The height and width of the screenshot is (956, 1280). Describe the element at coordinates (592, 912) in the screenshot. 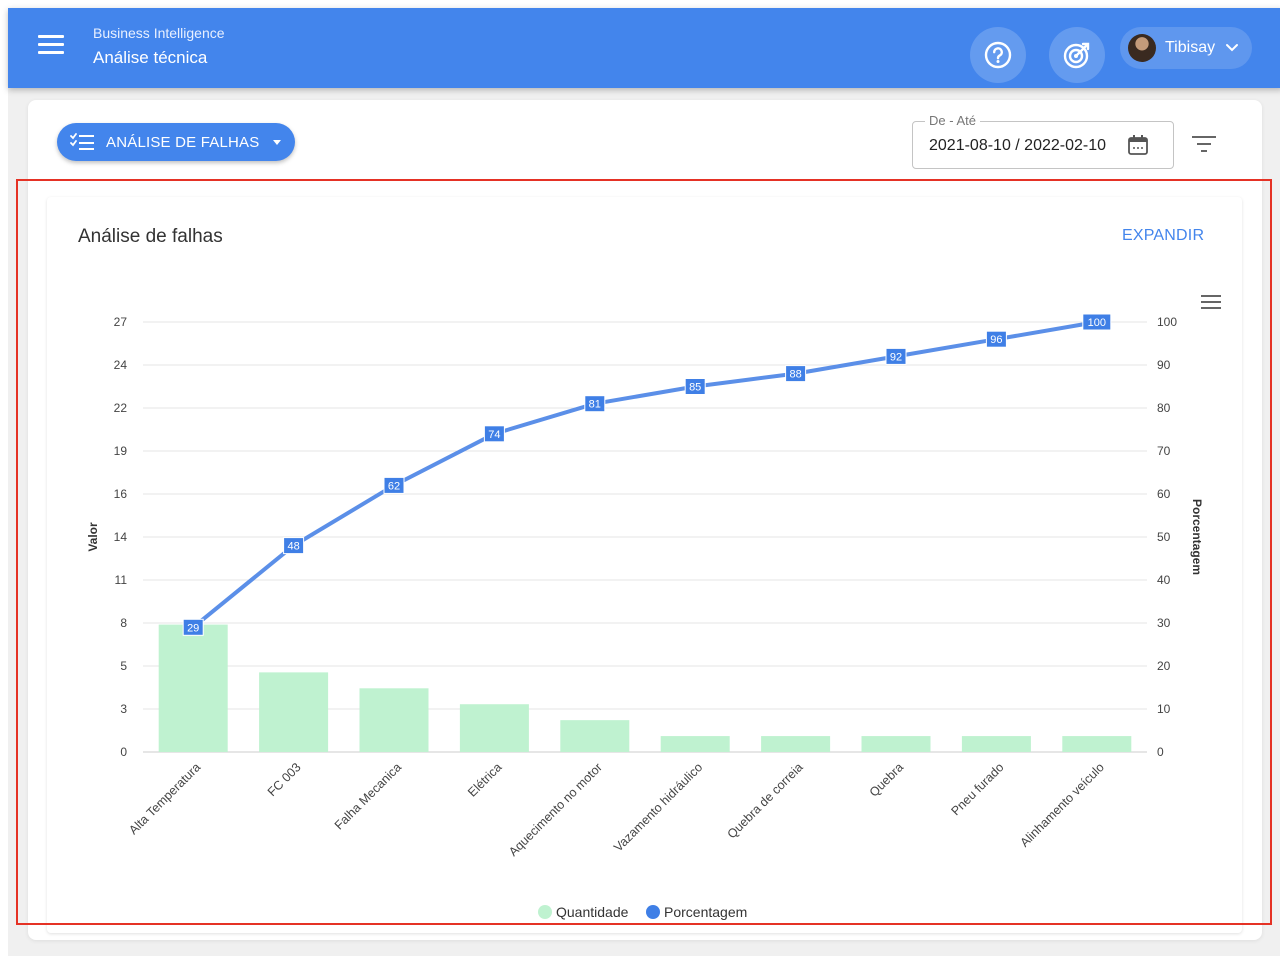

I see `legend-label: Quantidade` at that location.